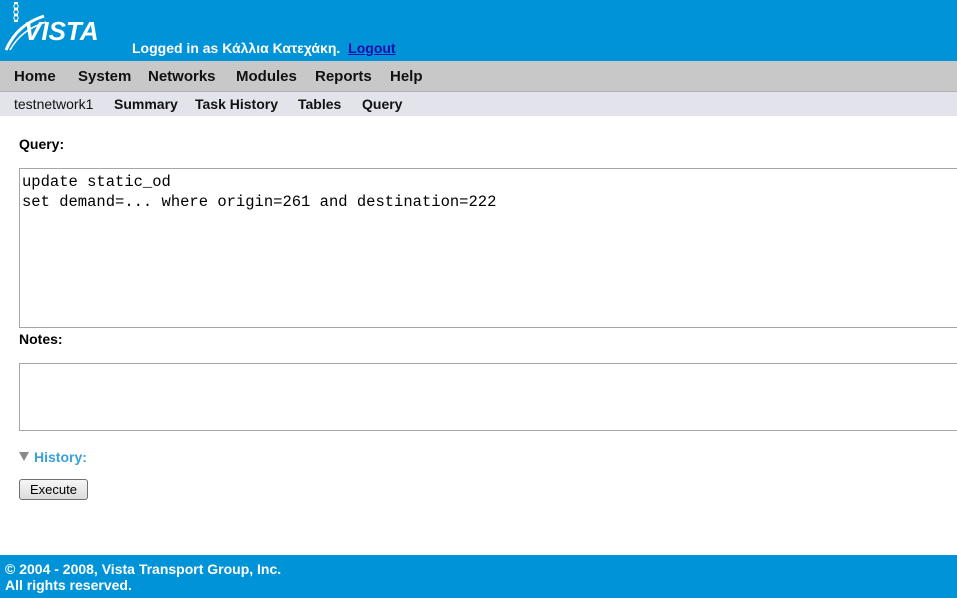 This screenshot has width=957, height=598. Describe the element at coordinates (61, 31) in the screenshot. I see `logo-text: VISTA` at that location.